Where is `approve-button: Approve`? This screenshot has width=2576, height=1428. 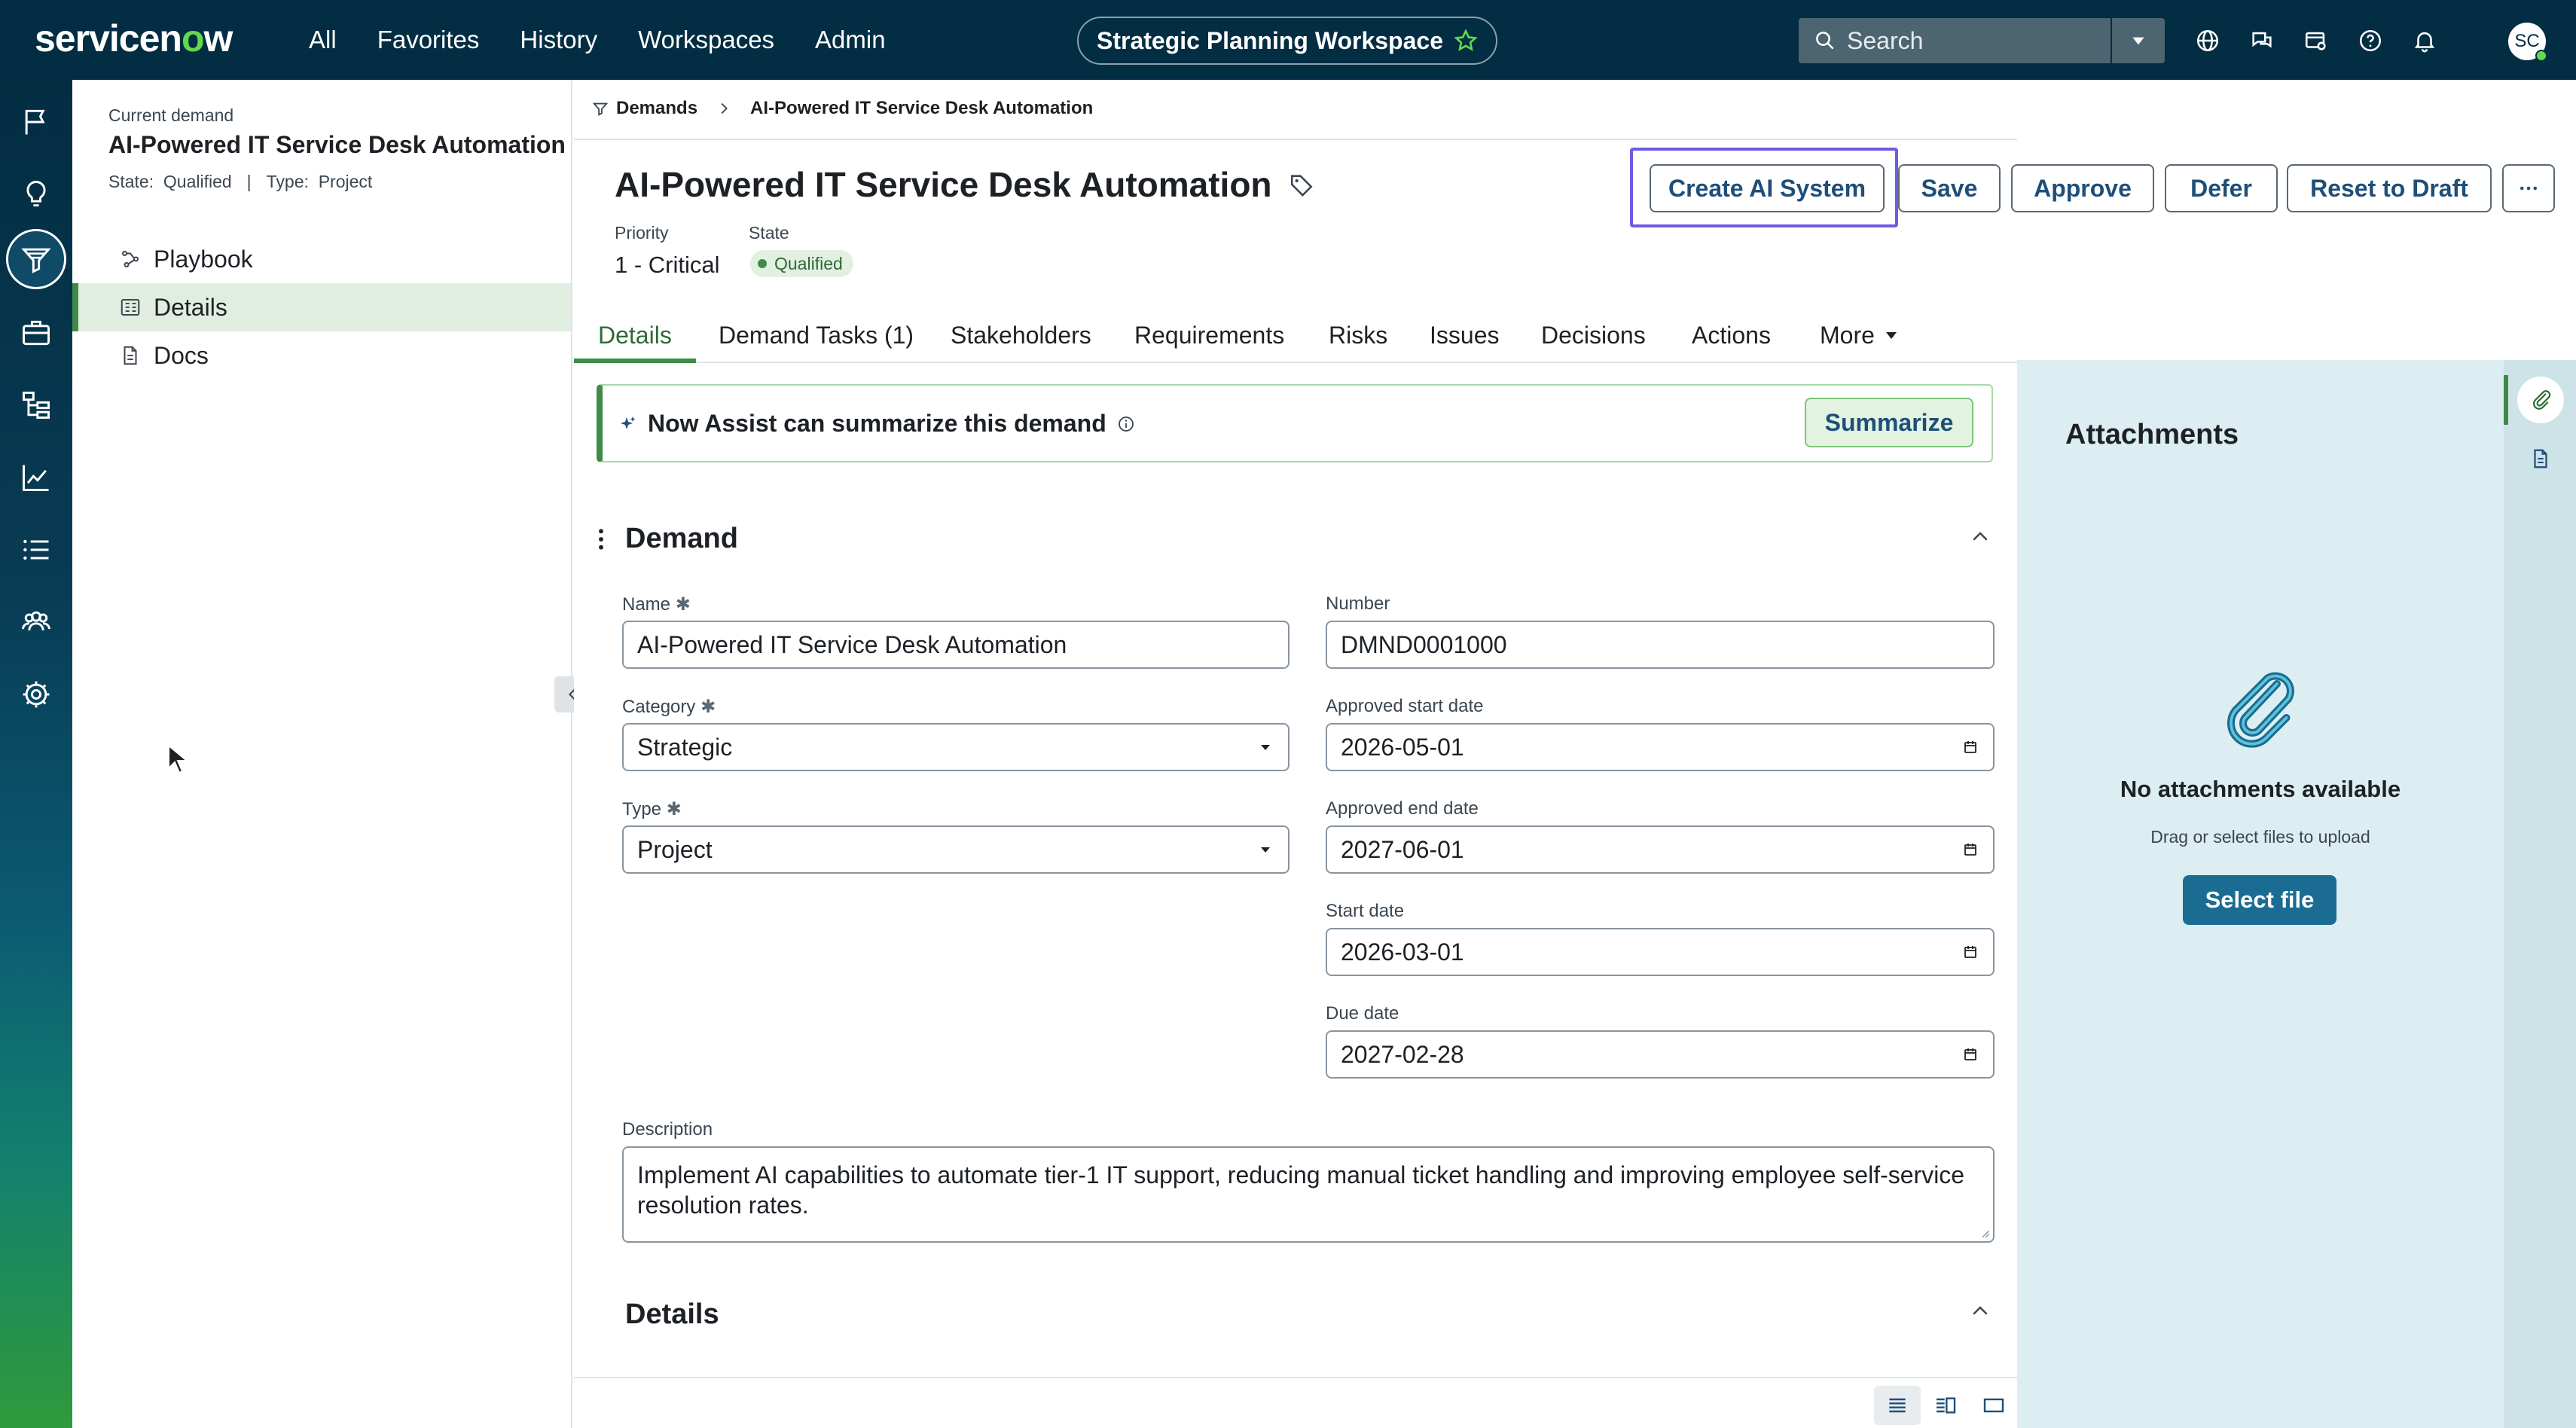
approve-button: Approve is located at coordinates (2083, 188).